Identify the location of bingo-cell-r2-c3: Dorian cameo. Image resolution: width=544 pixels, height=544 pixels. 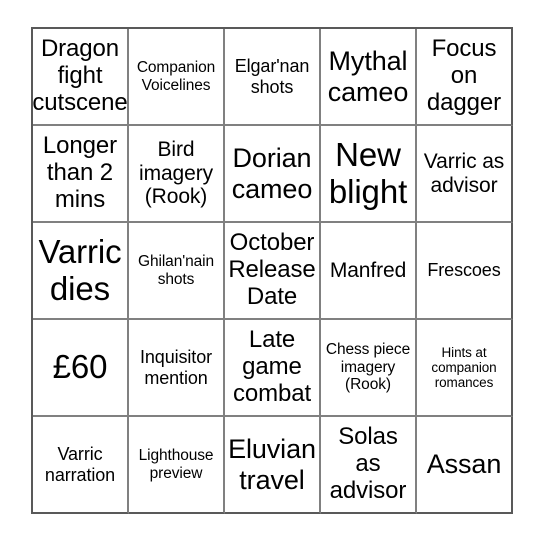
(273, 174).